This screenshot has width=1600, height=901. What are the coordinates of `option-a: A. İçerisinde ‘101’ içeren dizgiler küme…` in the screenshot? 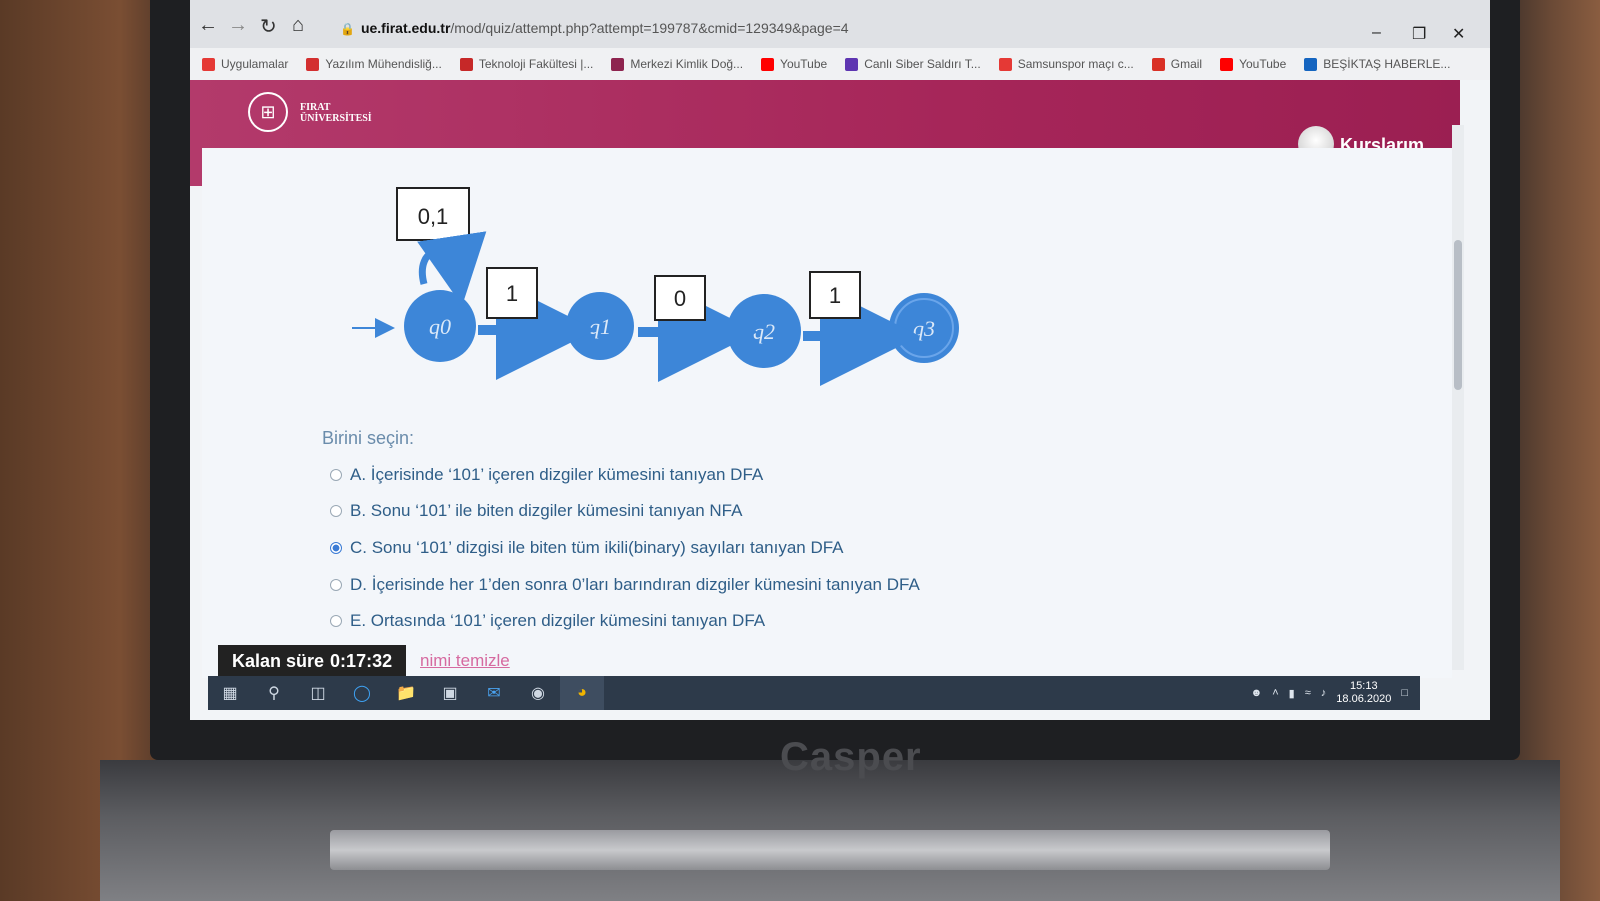 It's located at (546, 475).